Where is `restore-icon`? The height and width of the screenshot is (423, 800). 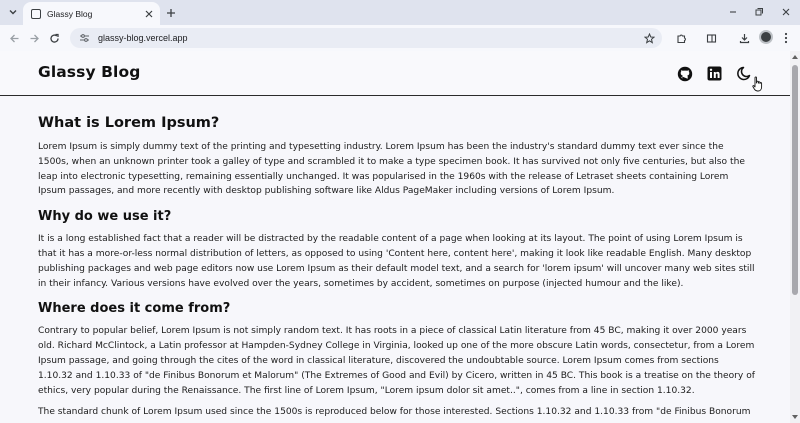 restore-icon is located at coordinates (759, 12).